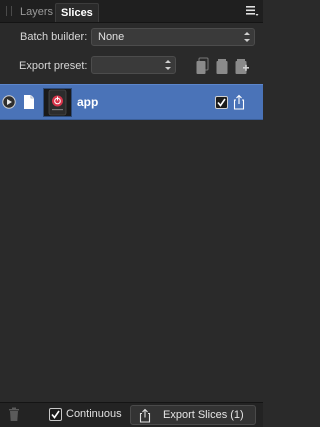  Describe the element at coordinates (111, 37) in the screenshot. I see `batch-builder-value: None` at that location.